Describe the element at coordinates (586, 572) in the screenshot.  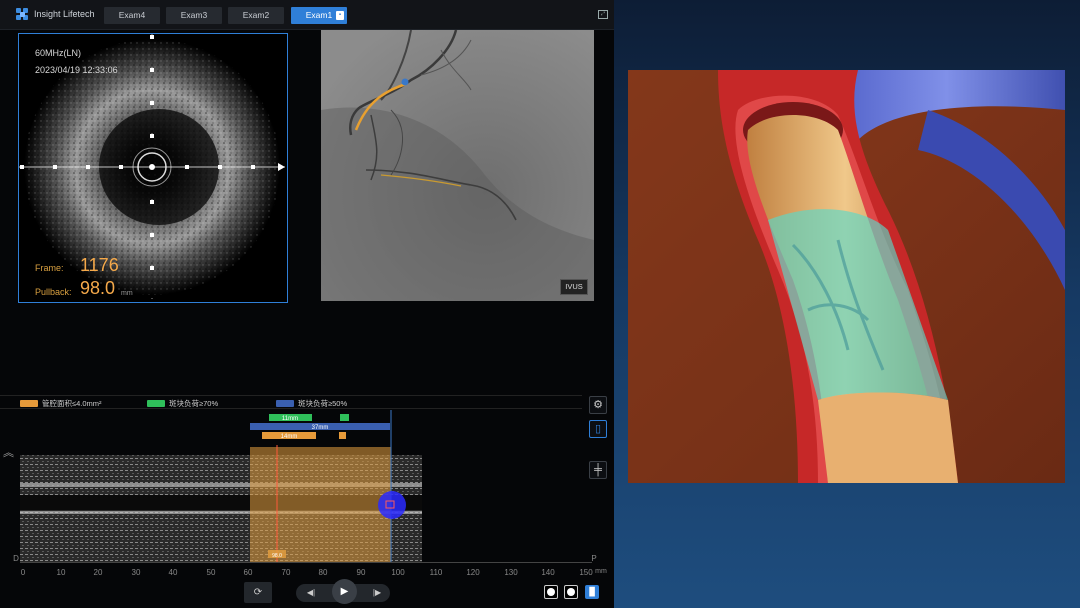
I see `axis-tick-150: 150` at that location.